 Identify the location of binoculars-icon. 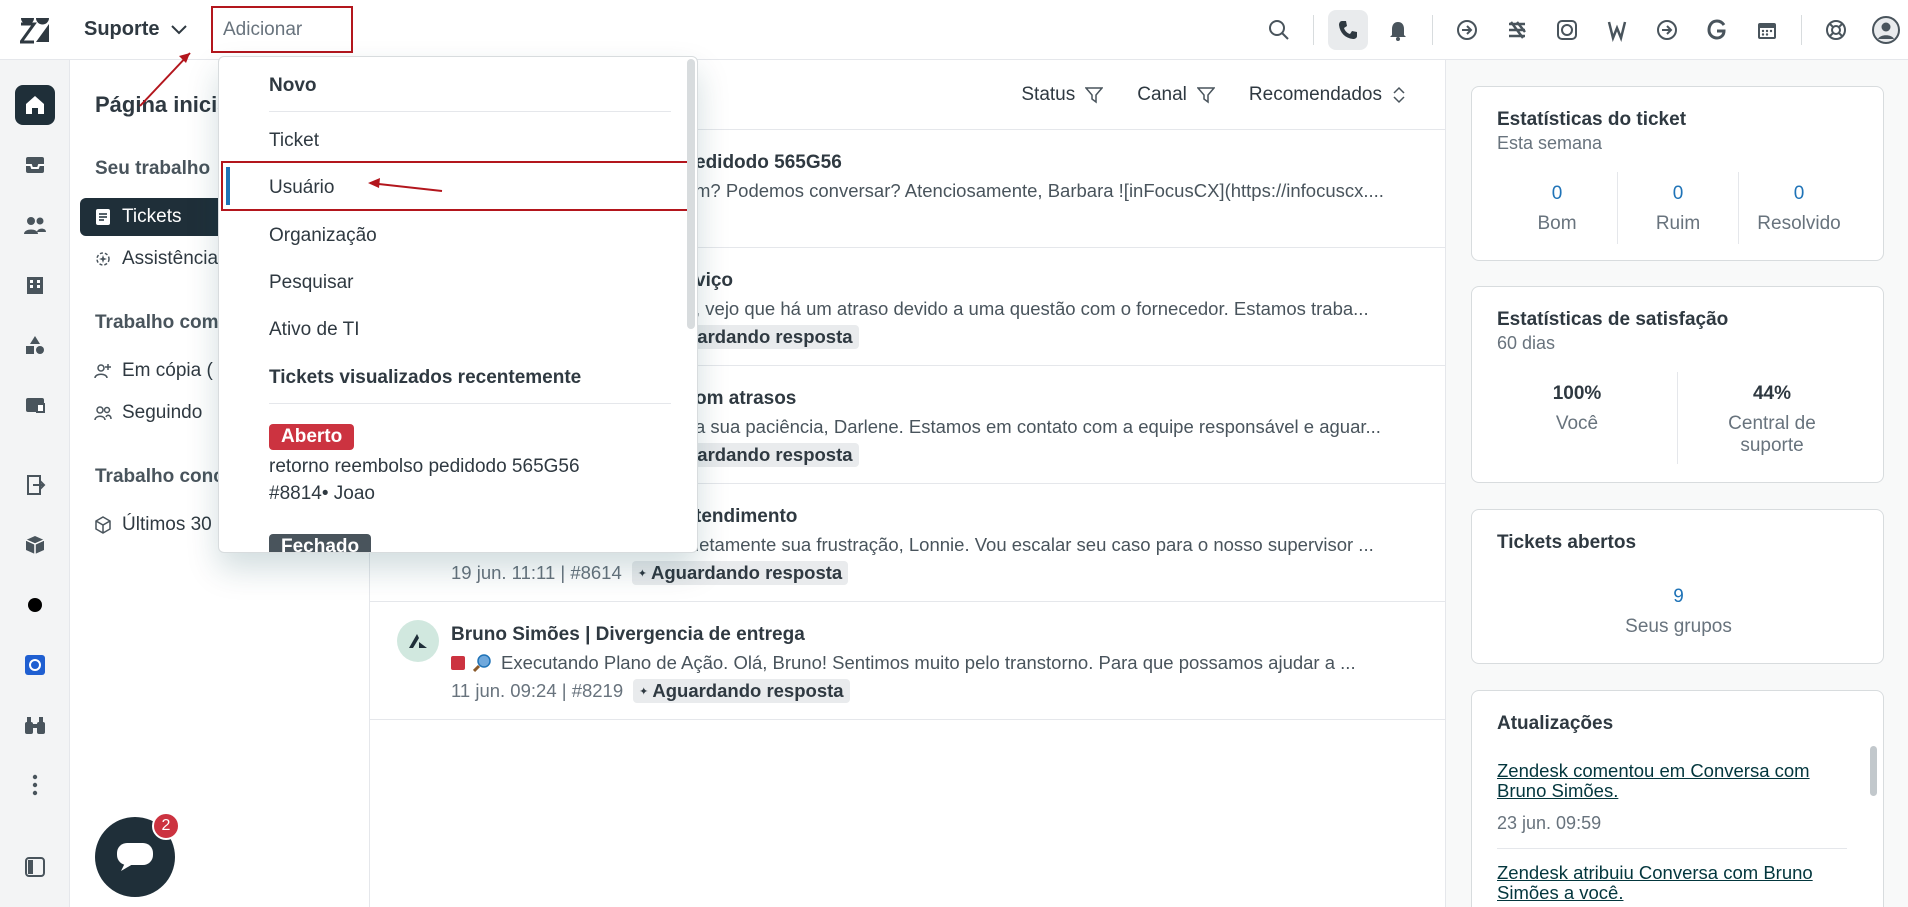
(35, 725).